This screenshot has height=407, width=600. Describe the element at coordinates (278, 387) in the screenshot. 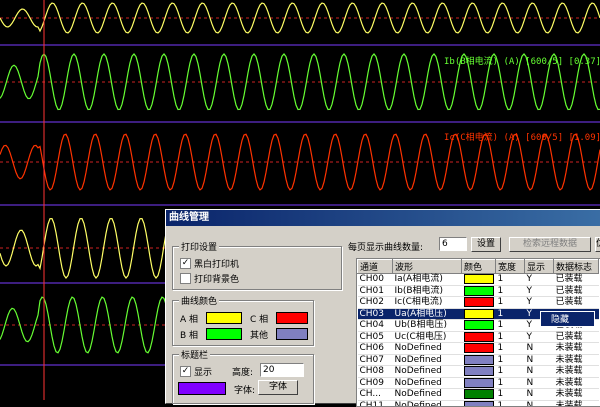

I see `font-button: 字体` at that location.